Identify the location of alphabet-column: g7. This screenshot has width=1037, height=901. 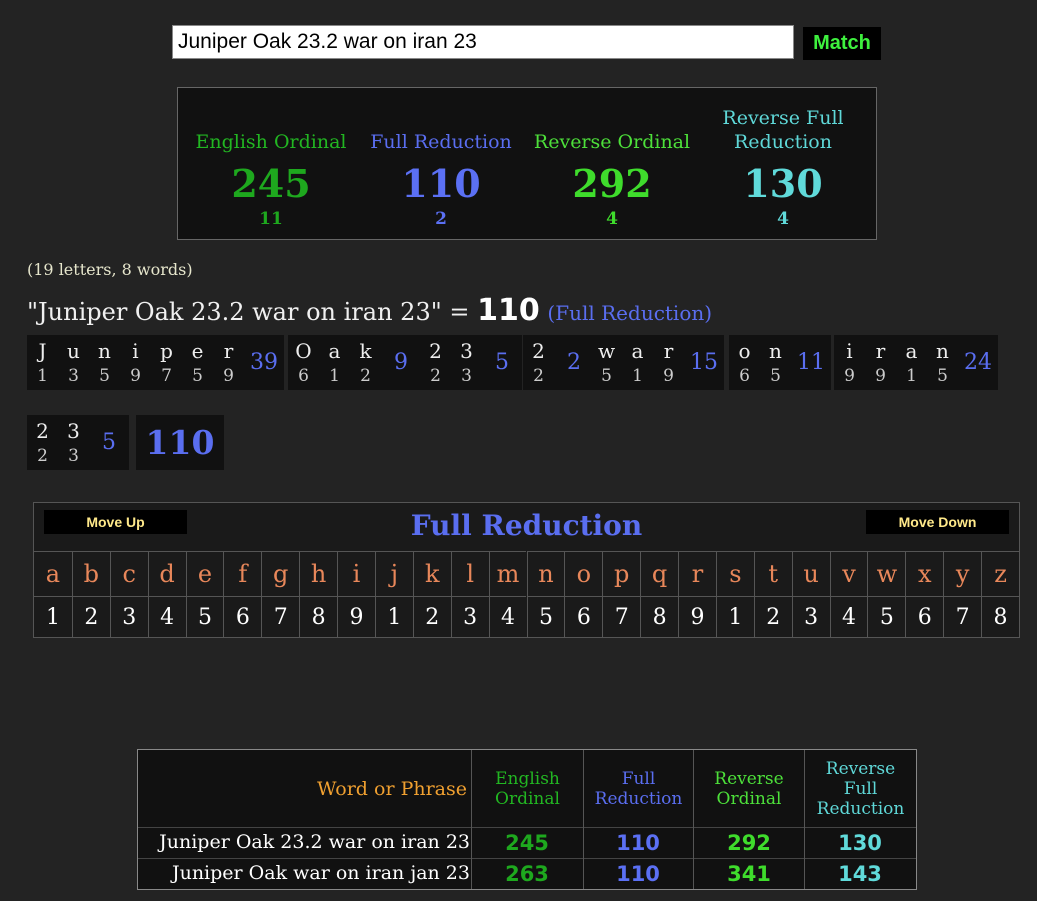
(280, 594).